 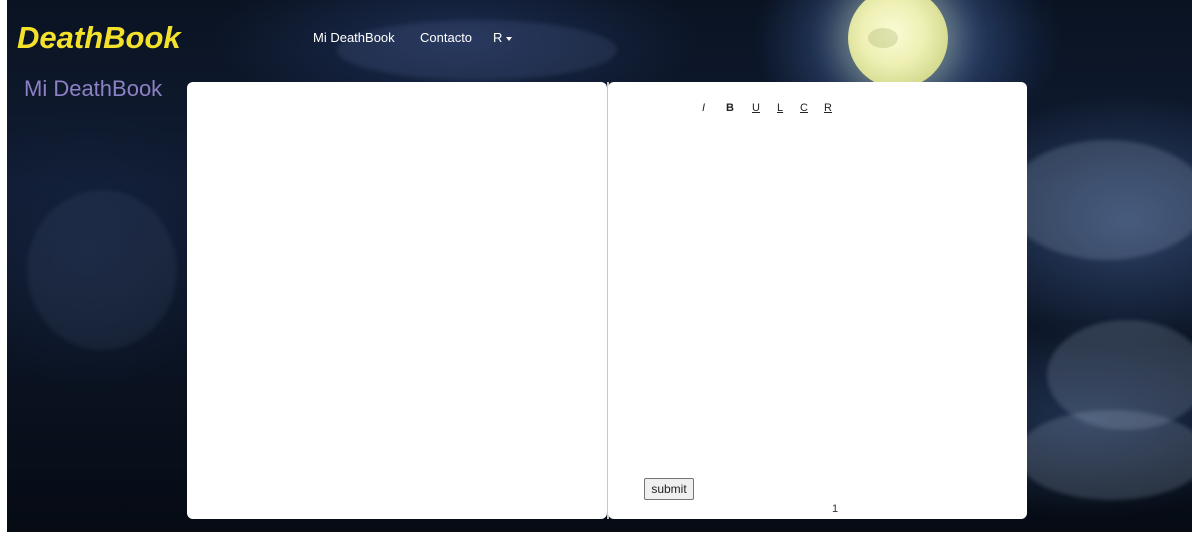 What do you see at coordinates (828, 108) in the screenshot?
I see `align-right-button: R` at bounding box center [828, 108].